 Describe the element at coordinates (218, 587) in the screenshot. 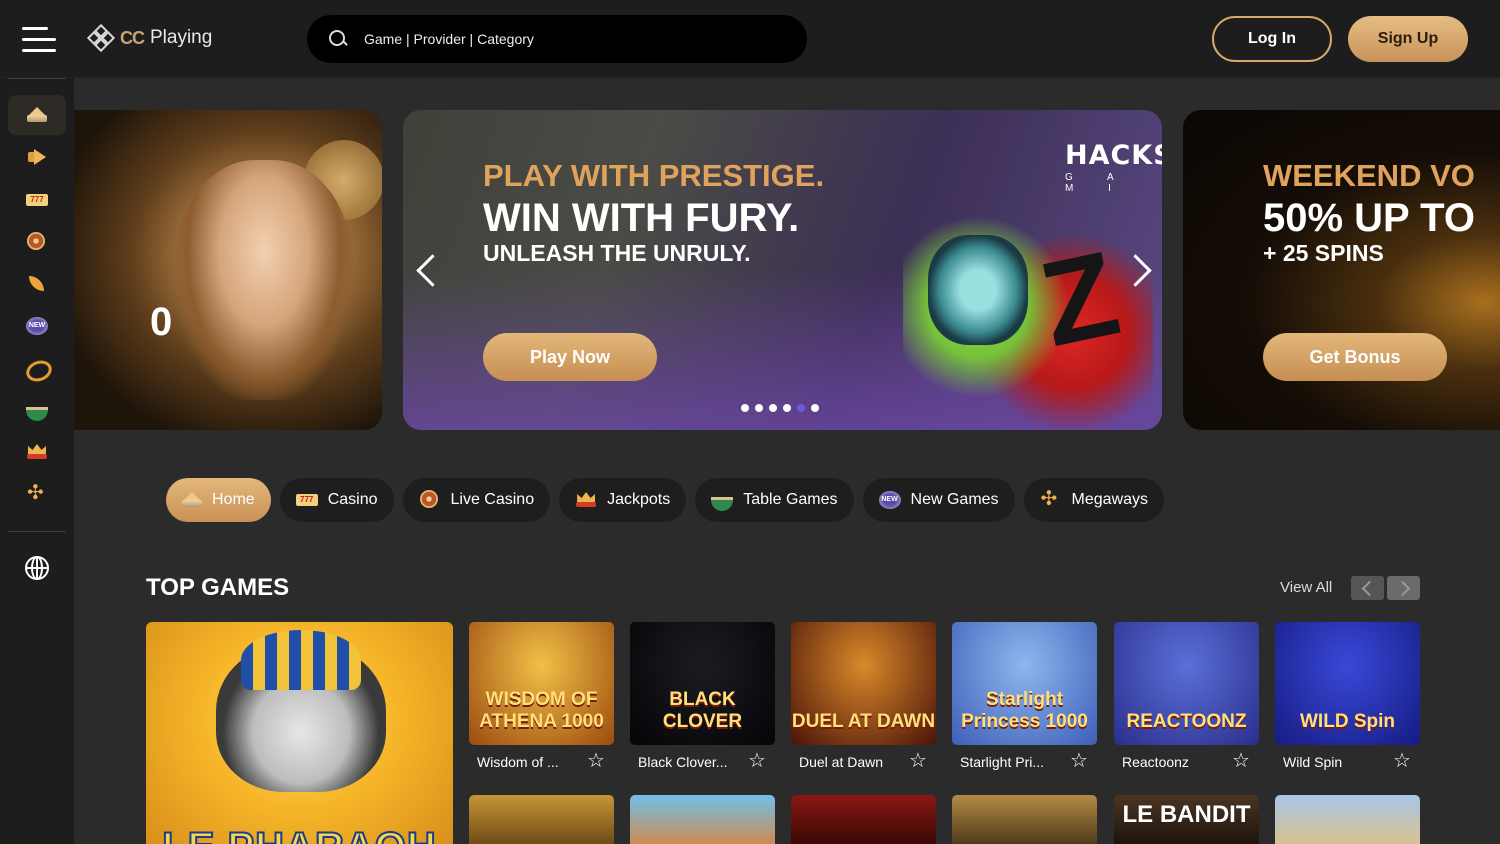

I see `section-title: TOP GAMES` at that location.